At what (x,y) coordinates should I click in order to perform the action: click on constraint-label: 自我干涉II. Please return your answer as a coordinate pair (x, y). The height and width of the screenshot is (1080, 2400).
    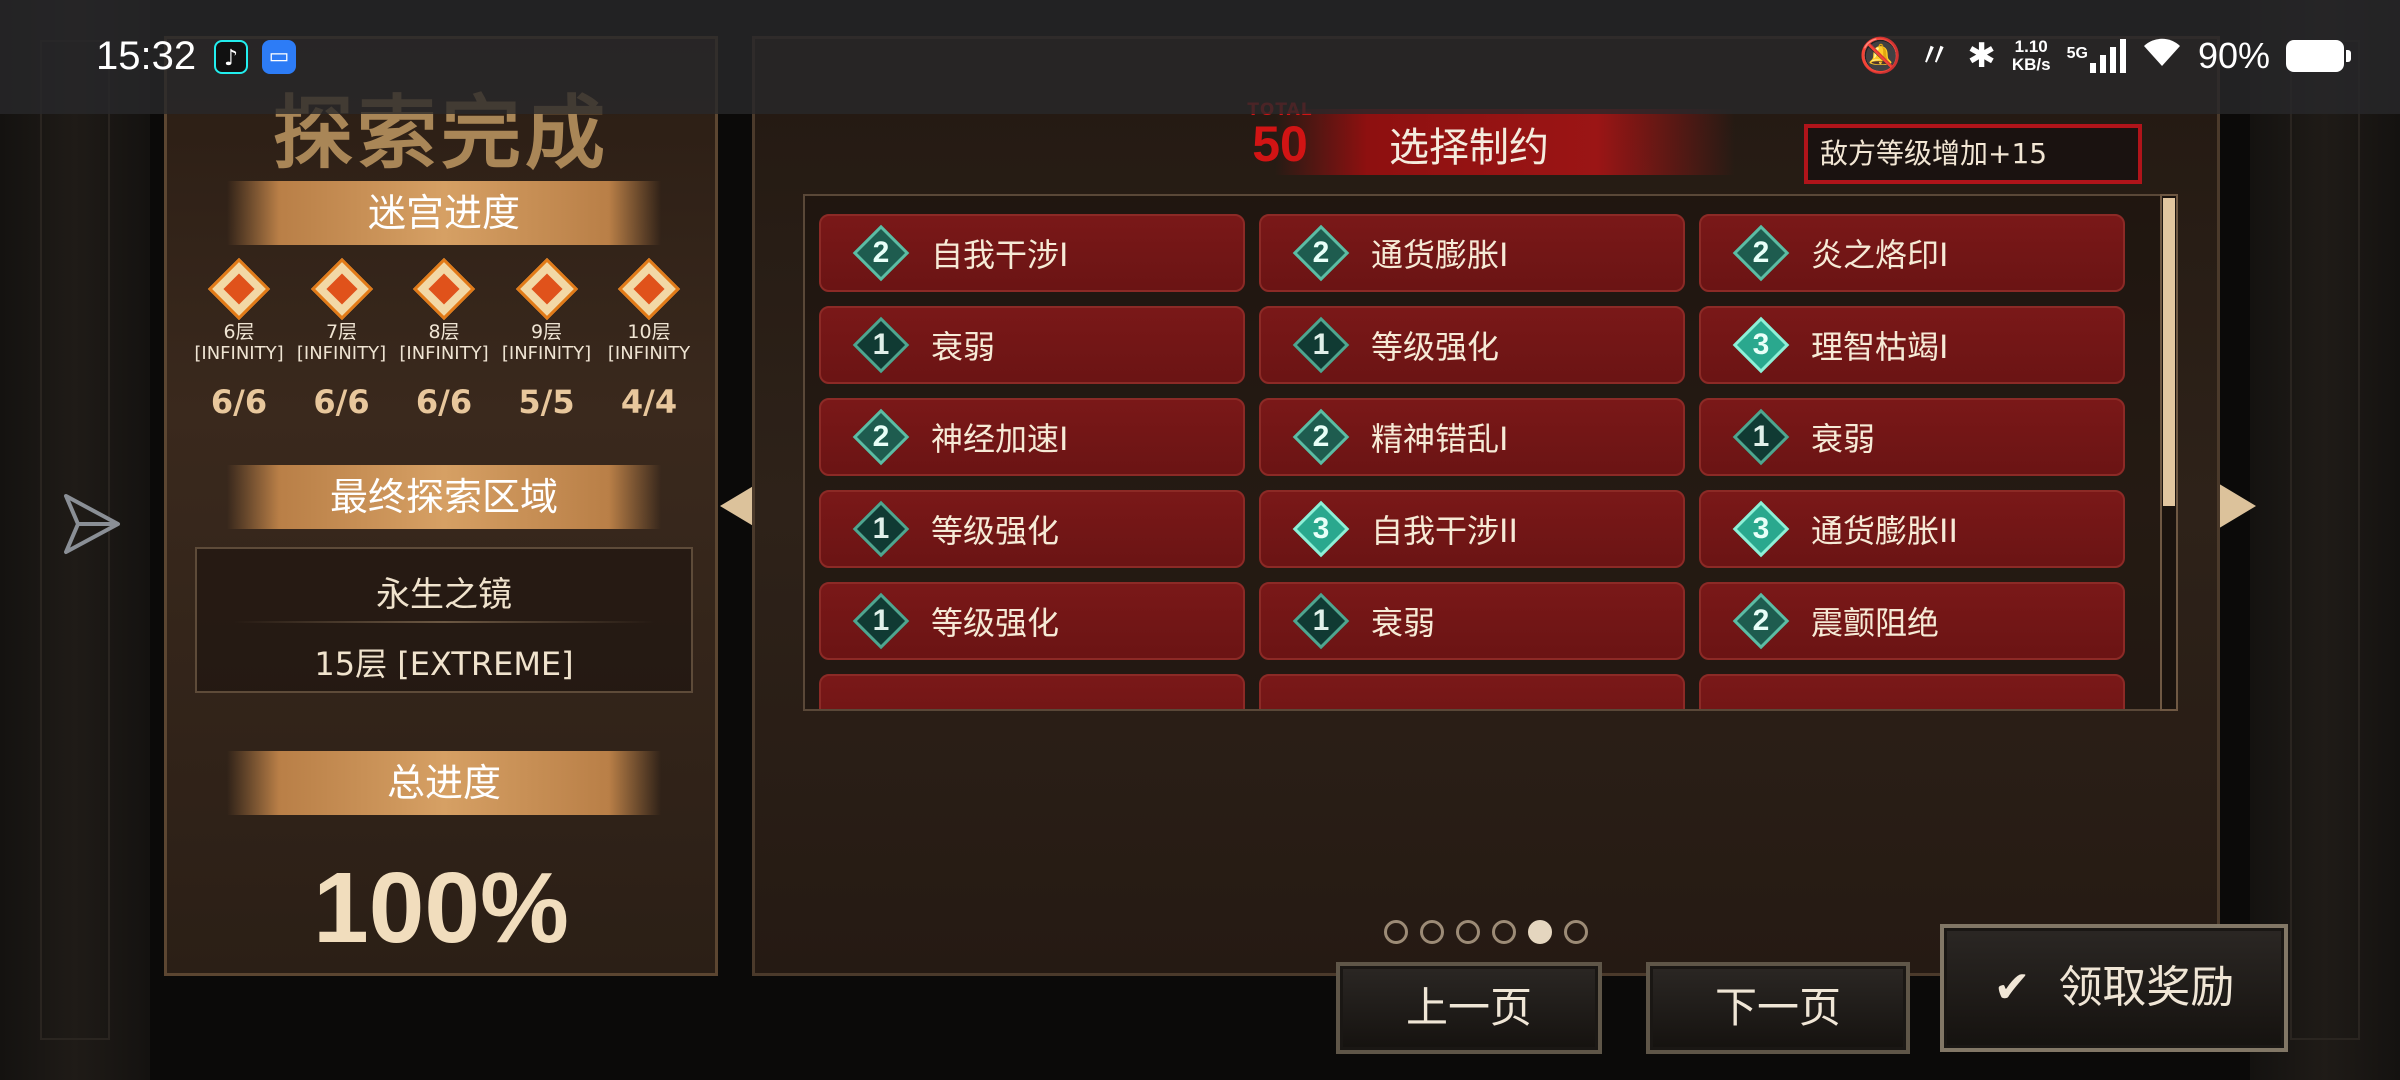
    Looking at the image, I should click on (1444, 531).